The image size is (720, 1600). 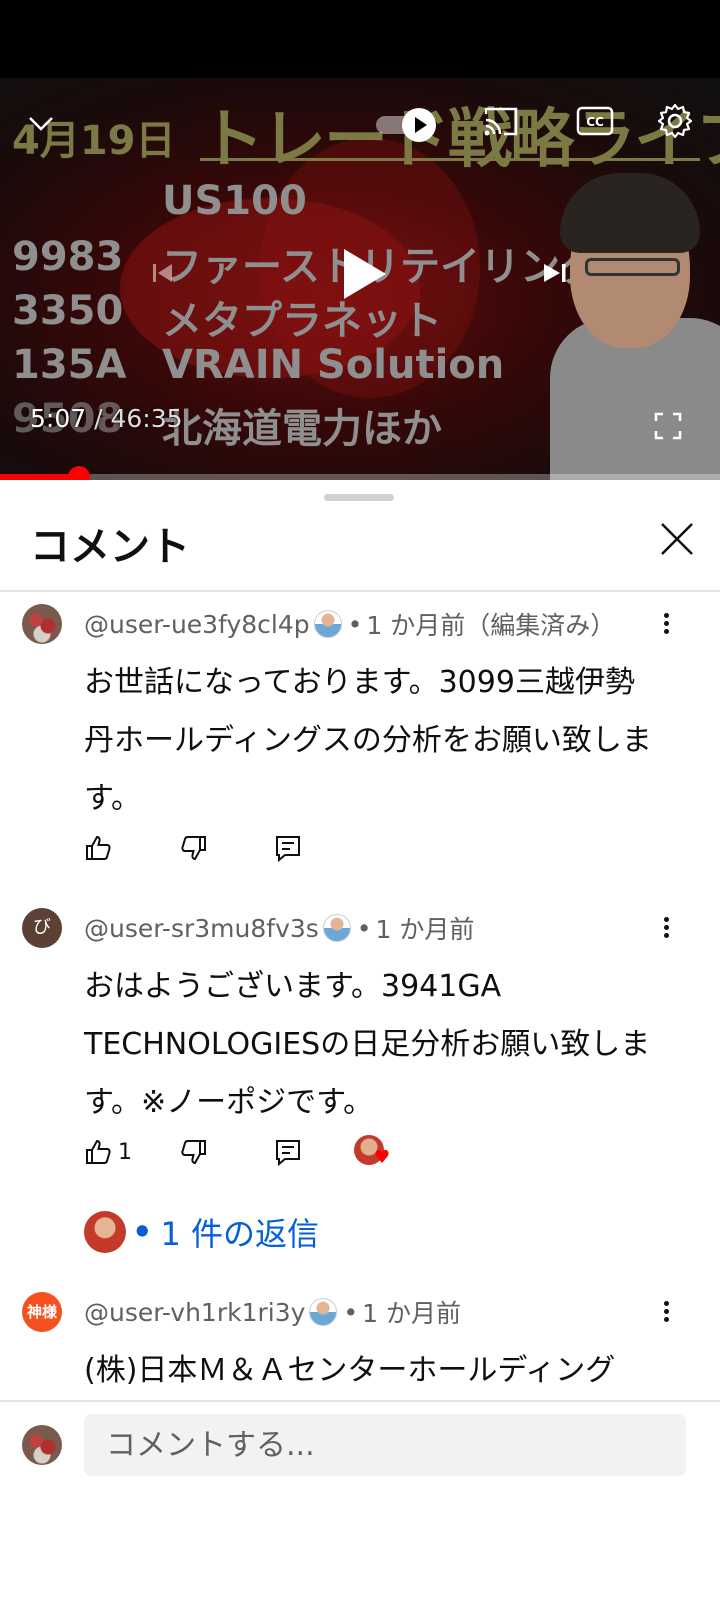 What do you see at coordinates (239, 1234) in the screenshot?
I see `replies-label: 1 件の返信` at bounding box center [239, 1234].